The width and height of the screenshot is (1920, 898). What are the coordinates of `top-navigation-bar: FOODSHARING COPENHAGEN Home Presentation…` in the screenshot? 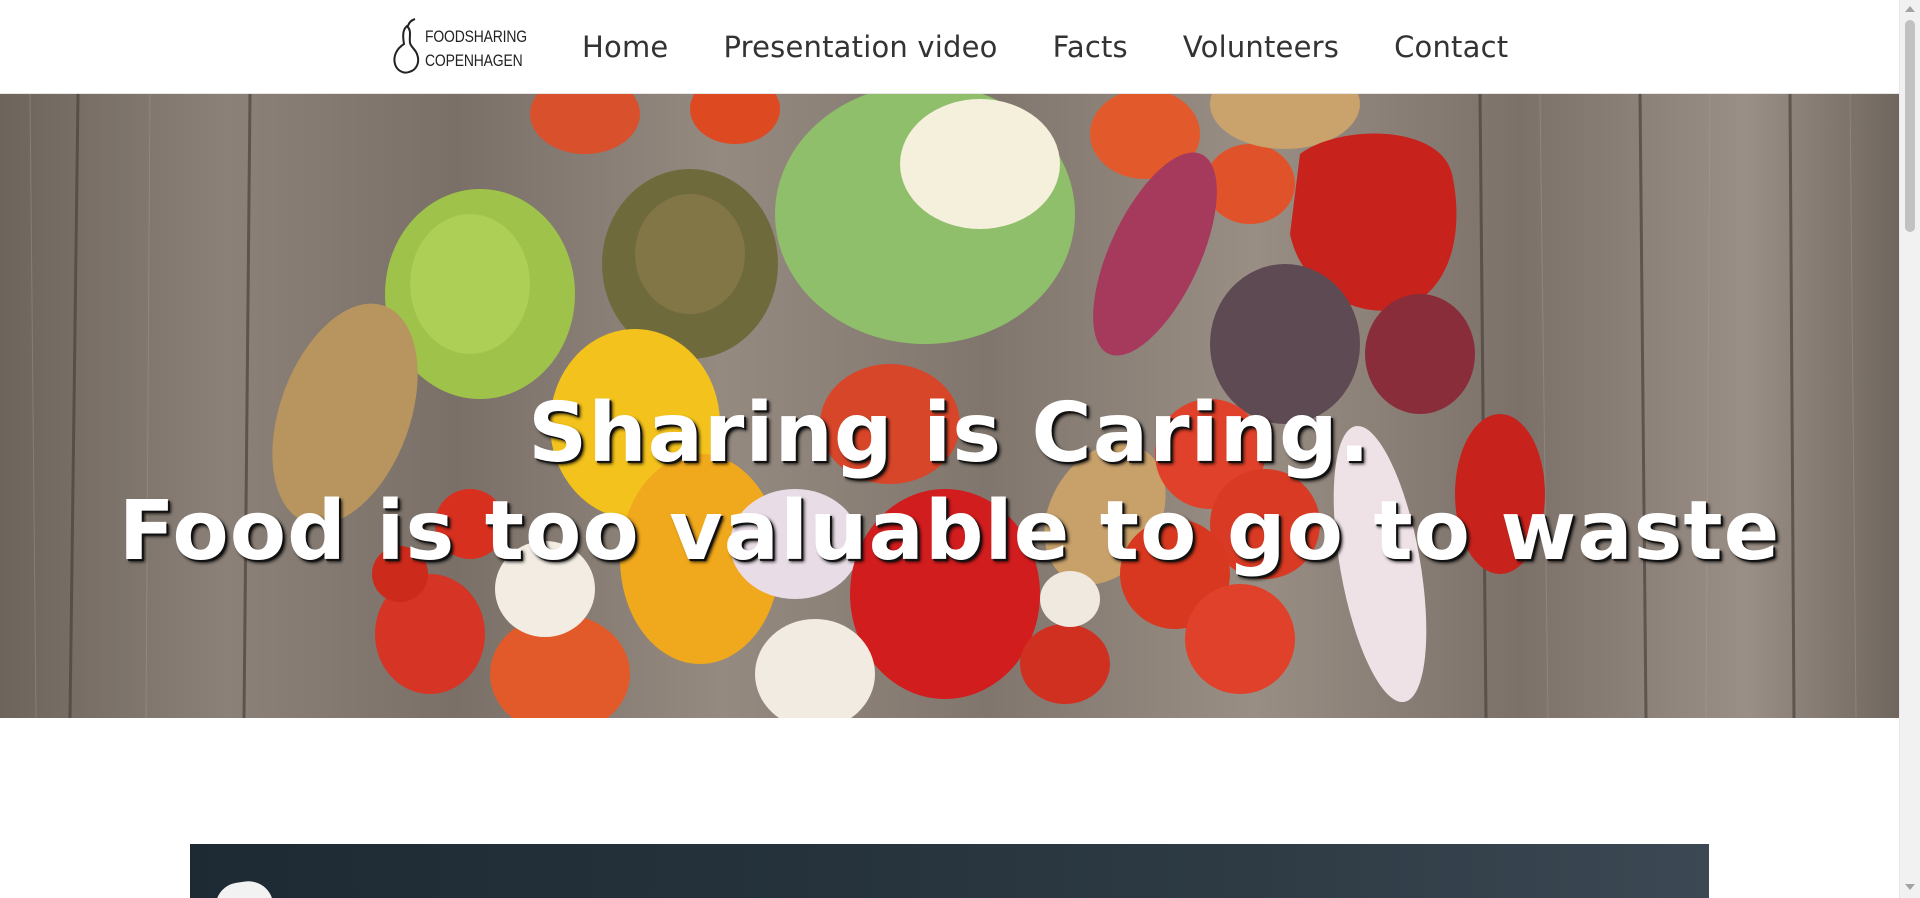 It's located at (949, 47).